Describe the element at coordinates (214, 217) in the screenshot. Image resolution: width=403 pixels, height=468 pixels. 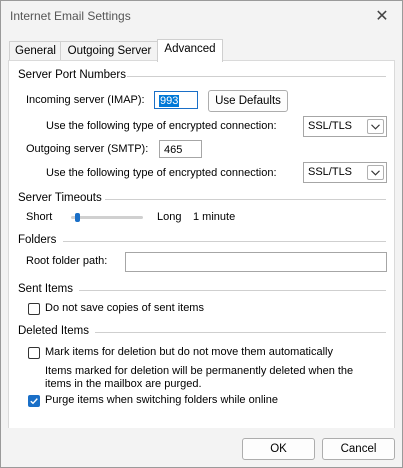
I see `timeout-value-label: 1 minute` at that location.